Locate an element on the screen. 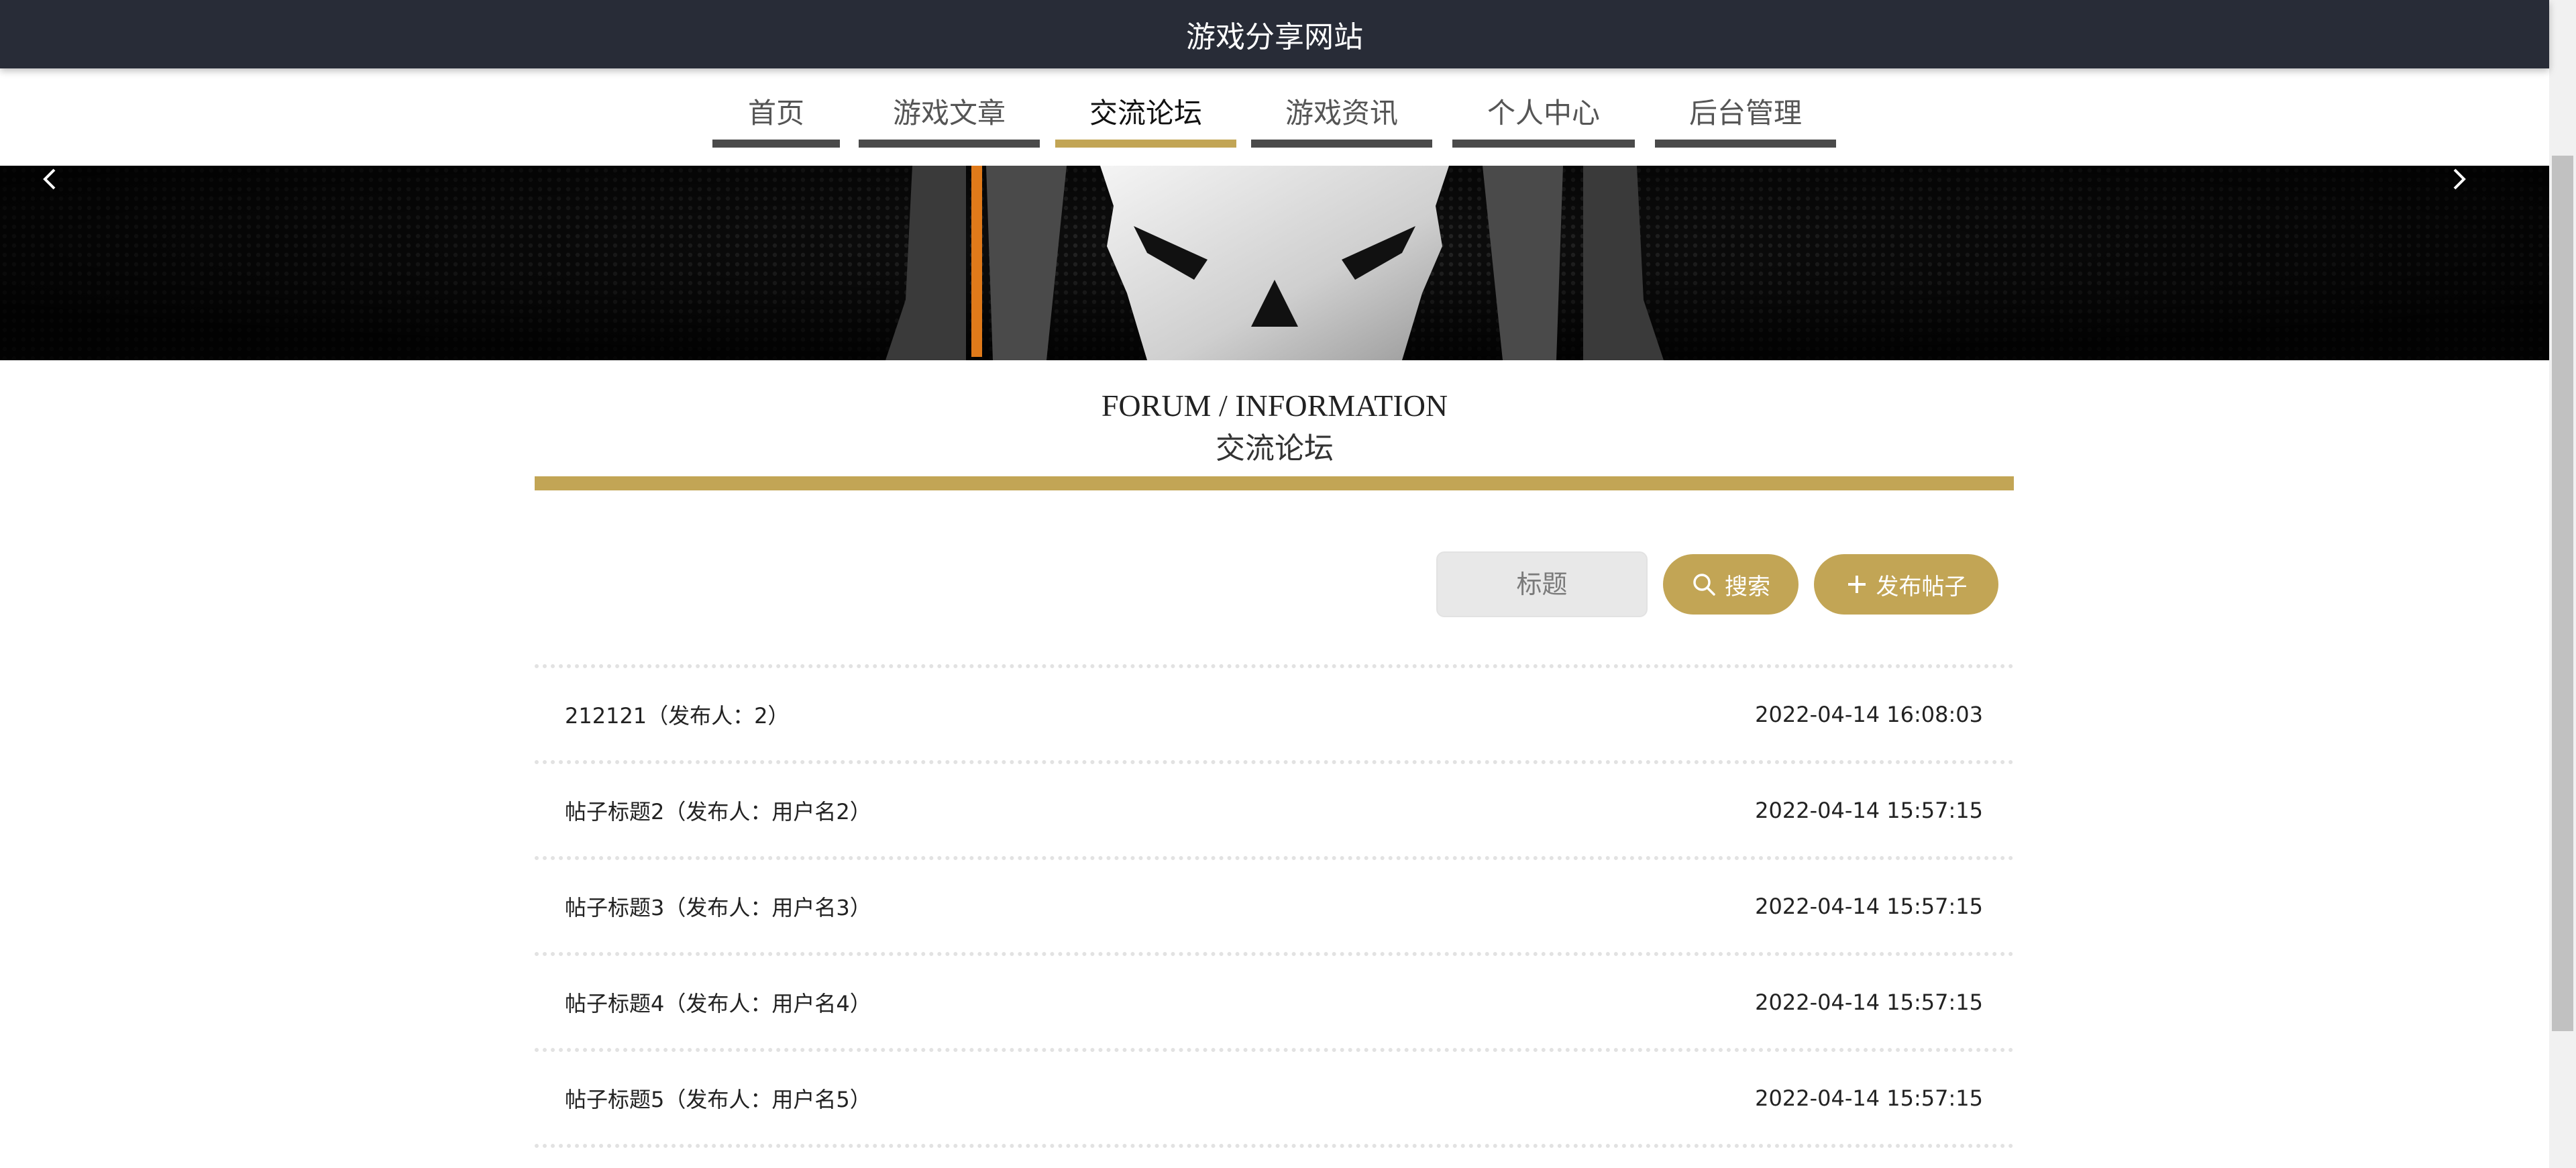  banner-next-arrow is located at coordinates (2465, 186).